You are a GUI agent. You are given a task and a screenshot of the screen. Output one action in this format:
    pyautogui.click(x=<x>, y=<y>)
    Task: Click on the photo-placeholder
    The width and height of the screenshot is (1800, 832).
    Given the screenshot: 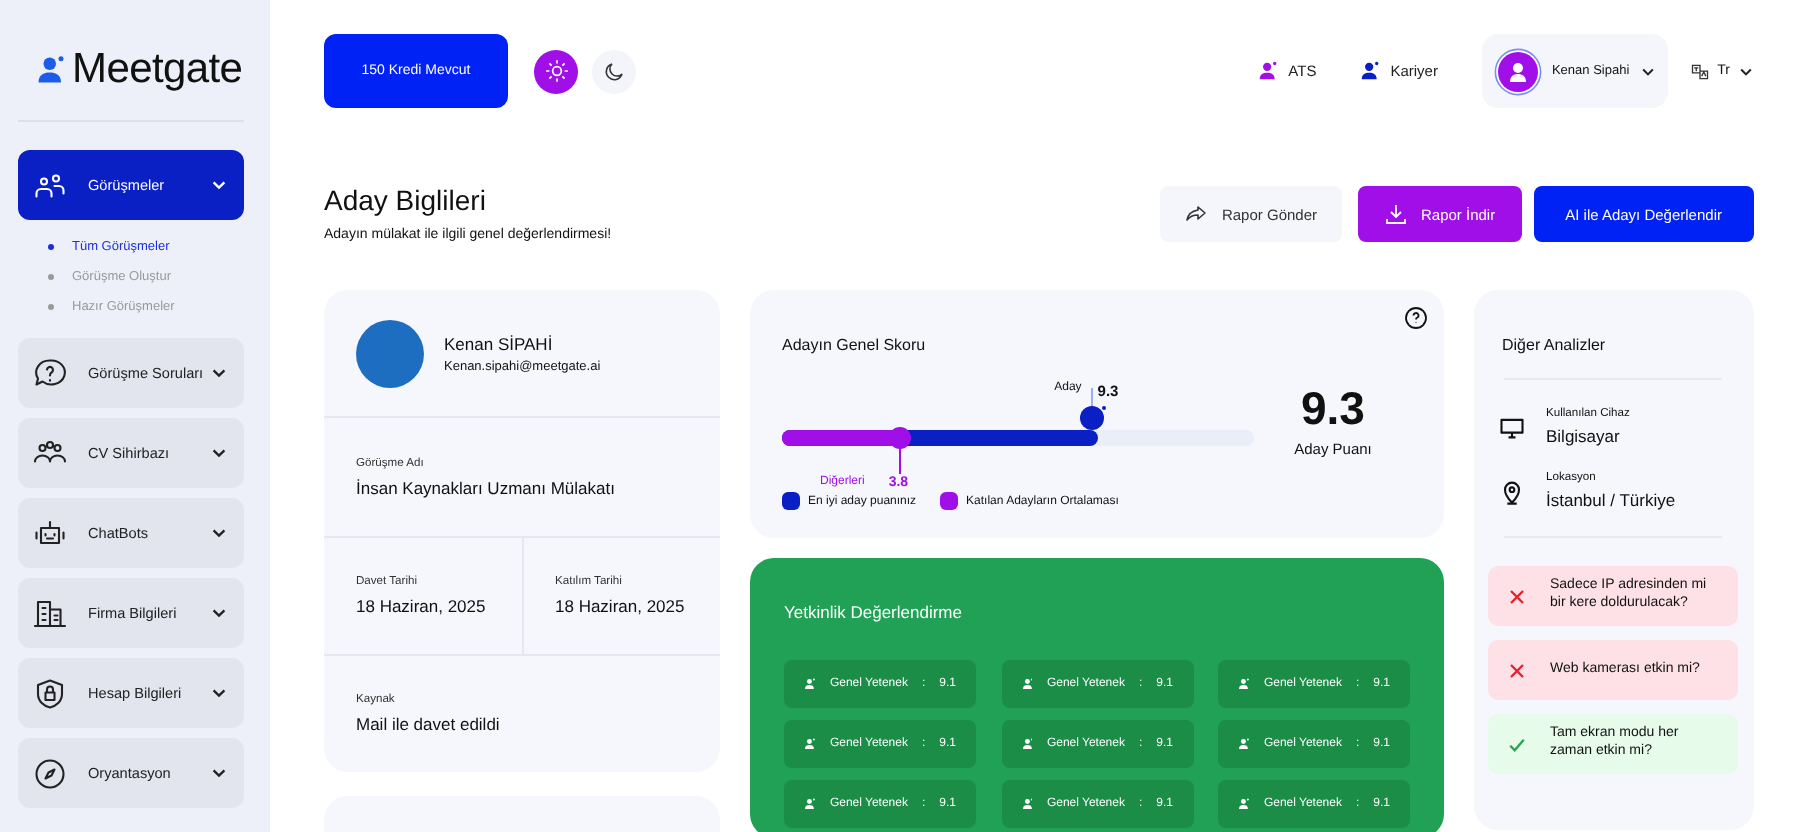 What is the action you would take?
    pyautogui.click(x=390, y=353)
    